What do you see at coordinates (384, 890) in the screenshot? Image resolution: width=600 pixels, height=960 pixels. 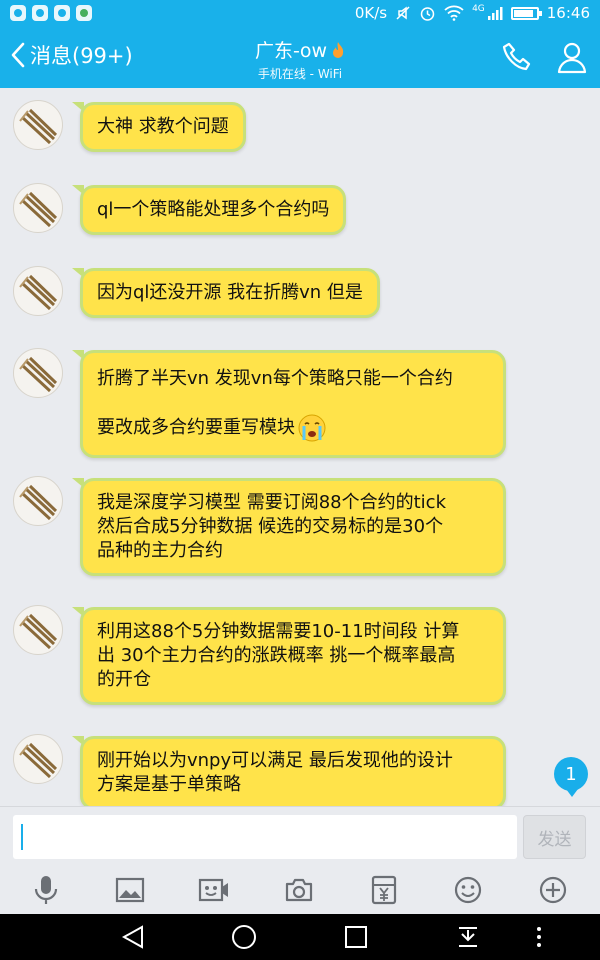 I see `red-packet-icon` at bounding box center [384, 890].